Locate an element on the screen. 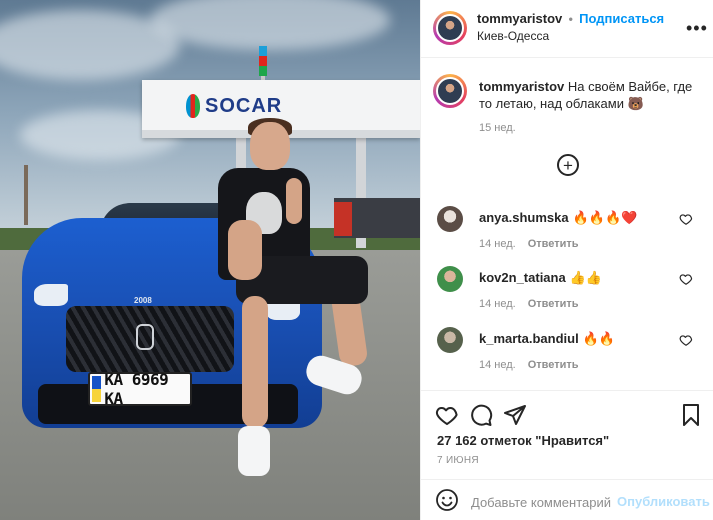 The width and height of the screenshot is (713, 520). person-arm is located at coordinates (245, 250).